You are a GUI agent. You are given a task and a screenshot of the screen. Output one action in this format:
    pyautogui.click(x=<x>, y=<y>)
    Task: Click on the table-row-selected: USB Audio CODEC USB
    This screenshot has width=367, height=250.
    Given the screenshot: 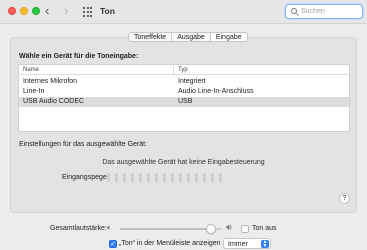 What is the action you would take?
    pyautogui.click(x=184, y=102)
    